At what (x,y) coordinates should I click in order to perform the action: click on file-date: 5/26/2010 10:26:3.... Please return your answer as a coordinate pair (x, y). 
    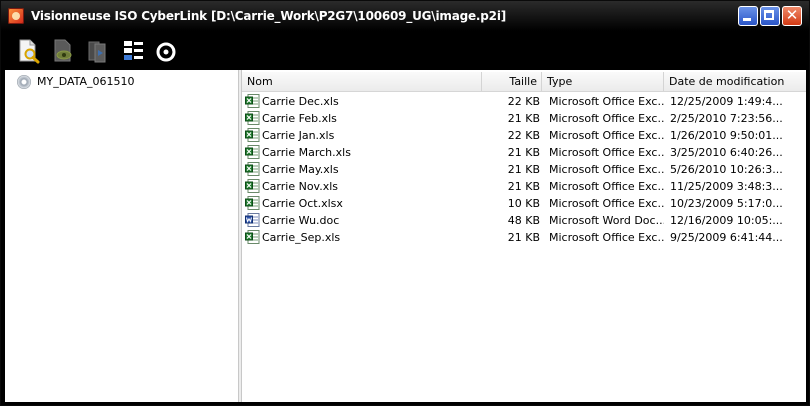
    Looking at the image, I should click on (726, 169).